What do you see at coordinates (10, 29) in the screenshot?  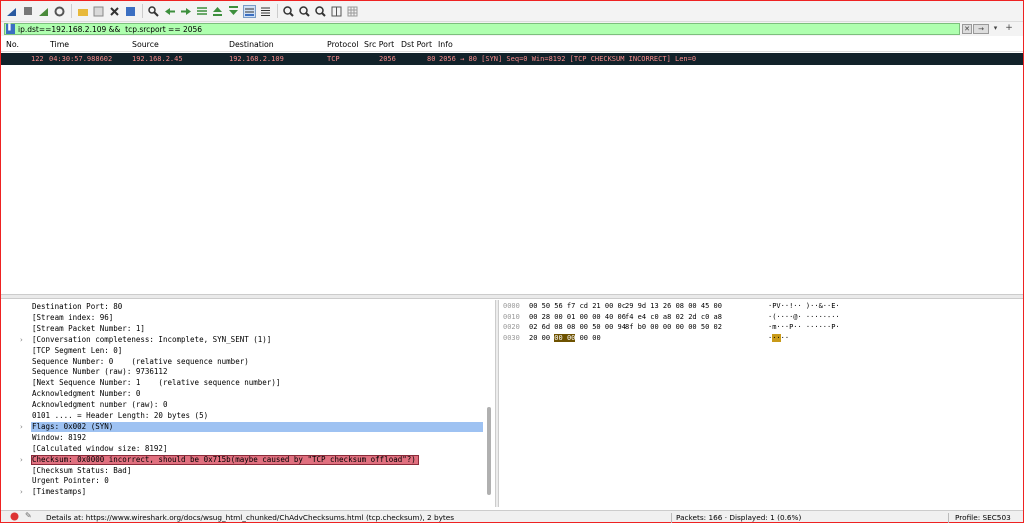 I see `bookmark-icon: ▌` at bounding box center [10, 29].